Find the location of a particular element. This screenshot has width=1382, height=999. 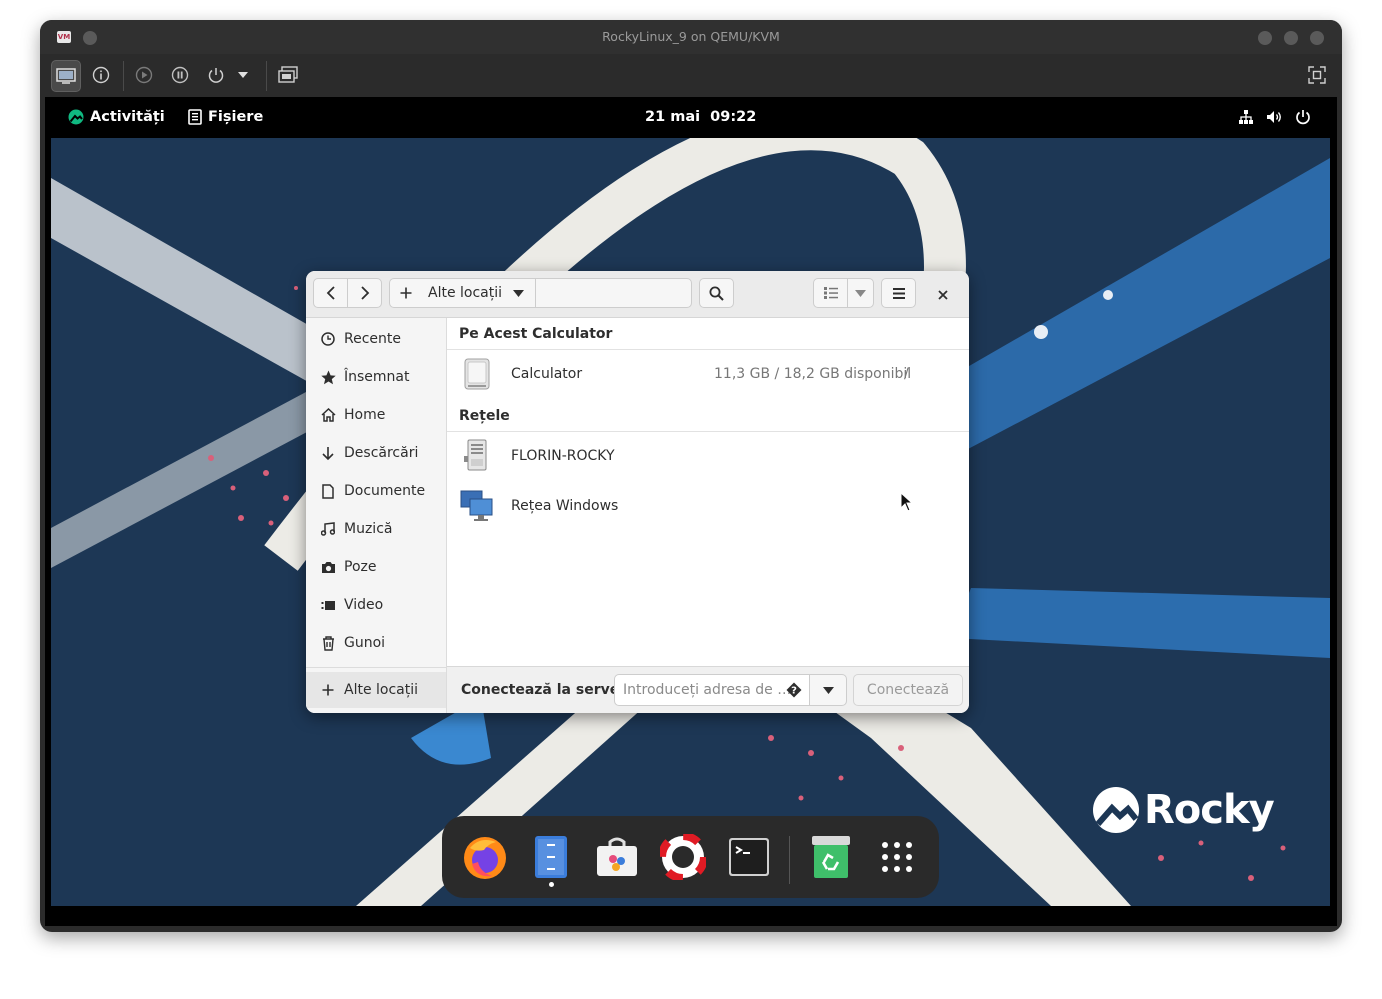

clock-icon is located at coordinates (328, 339).